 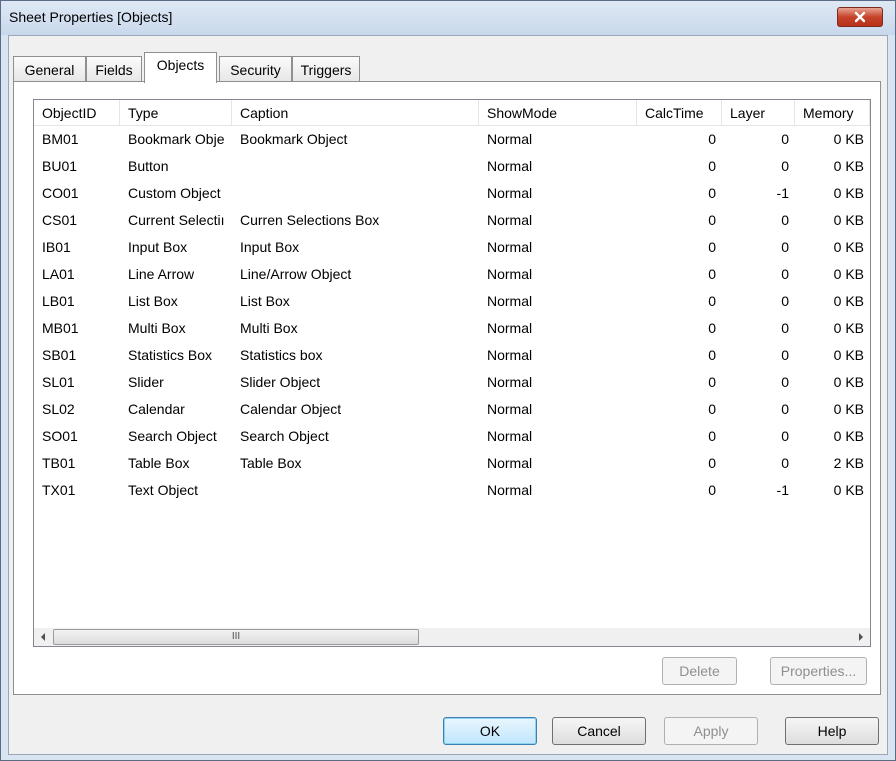 I want to click on cell-caption: Table Box, so click(x=271, y=463).